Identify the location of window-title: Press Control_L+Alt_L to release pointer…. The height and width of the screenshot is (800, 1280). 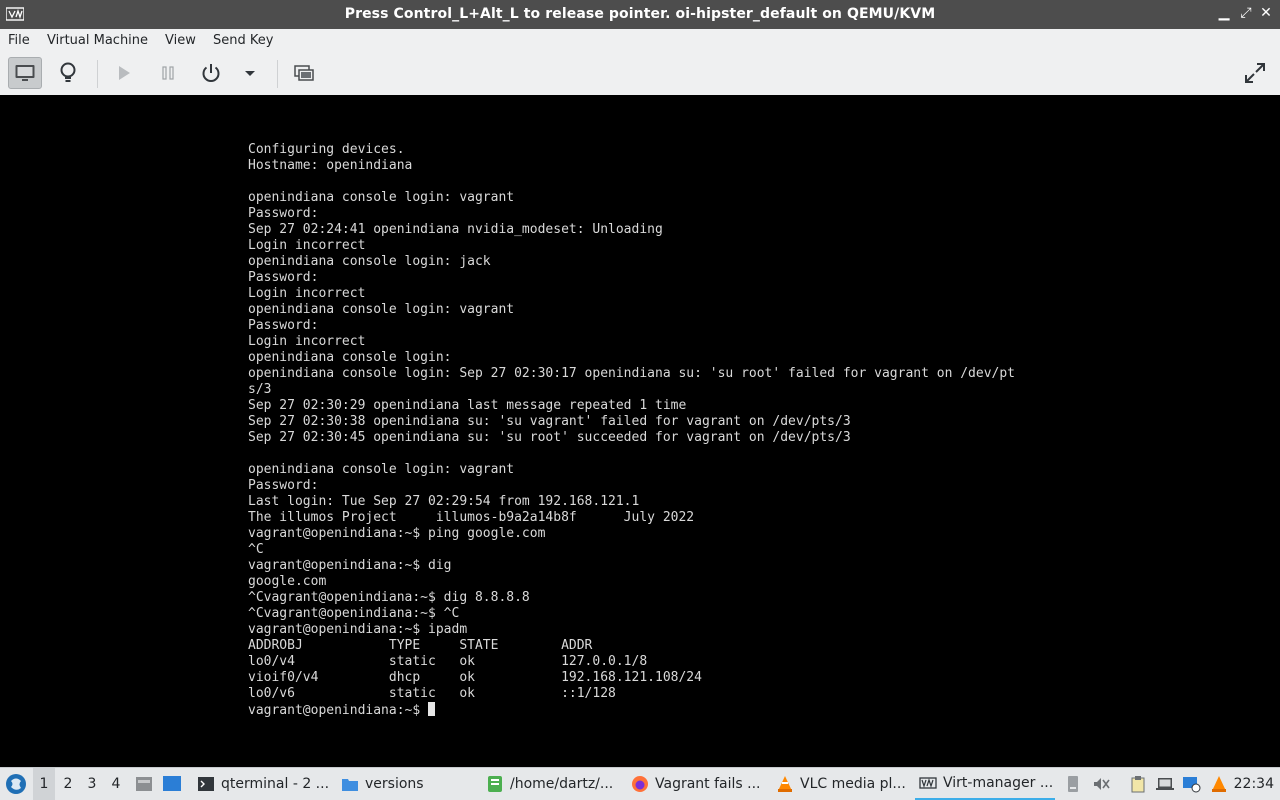
(640, 14).